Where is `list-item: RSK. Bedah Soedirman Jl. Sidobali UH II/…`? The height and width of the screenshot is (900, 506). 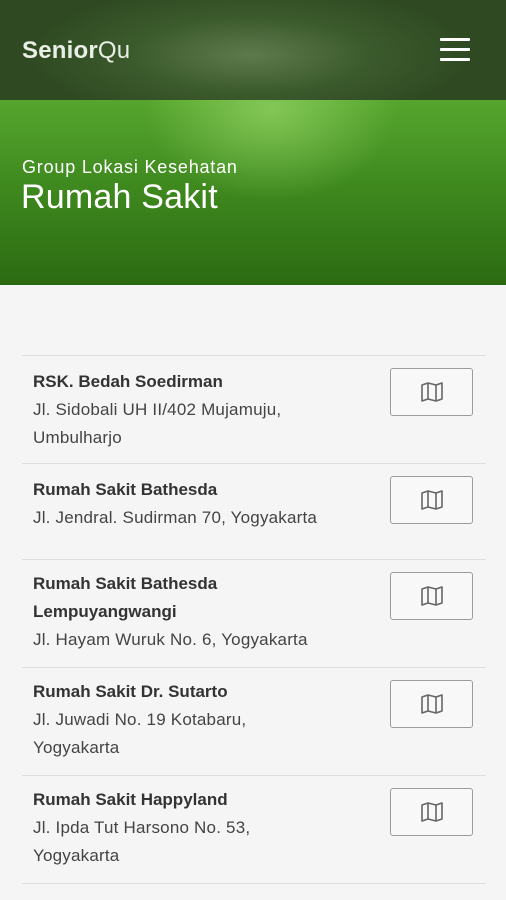
list-item: RSK. Bedah Soedirman Jl. Sidobali UH II/… is located at coordinates (254, 410).